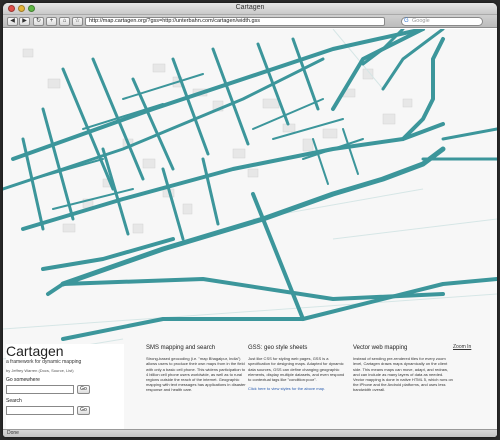 The width and height of the screenshot is (500, 440). I want to click on go-somewhere-label: Go somewhere, so click(23, 380).